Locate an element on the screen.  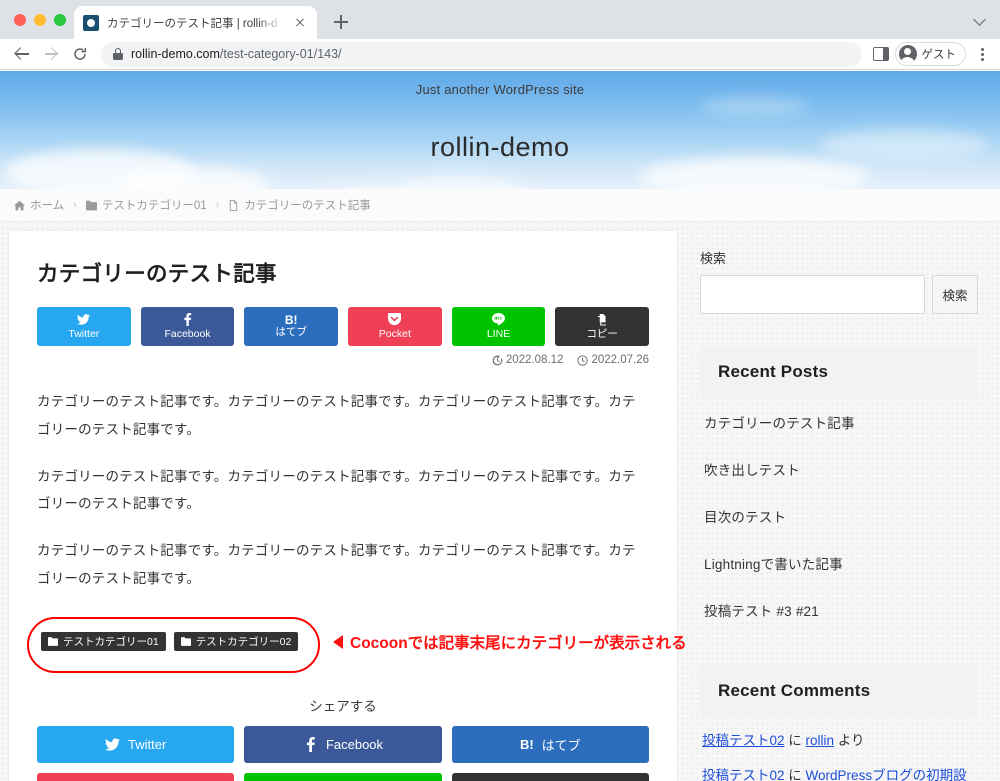
profile-button: ゲスト is located at coordinates (930, 54).